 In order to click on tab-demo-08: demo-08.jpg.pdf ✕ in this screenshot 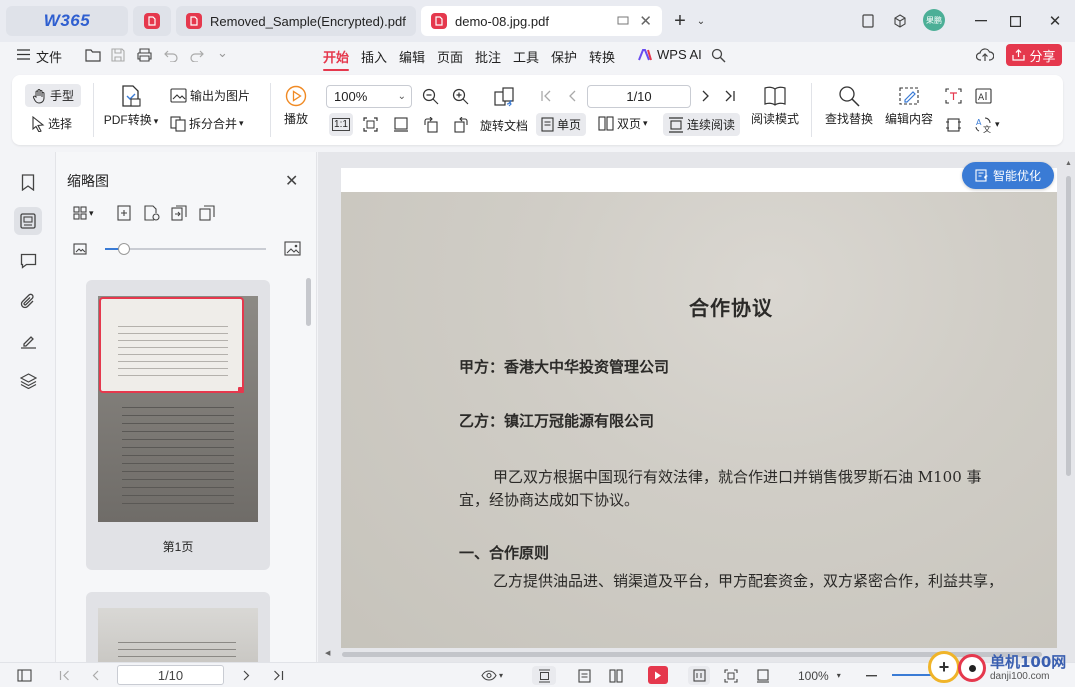, I will do `click(541, 21)`.